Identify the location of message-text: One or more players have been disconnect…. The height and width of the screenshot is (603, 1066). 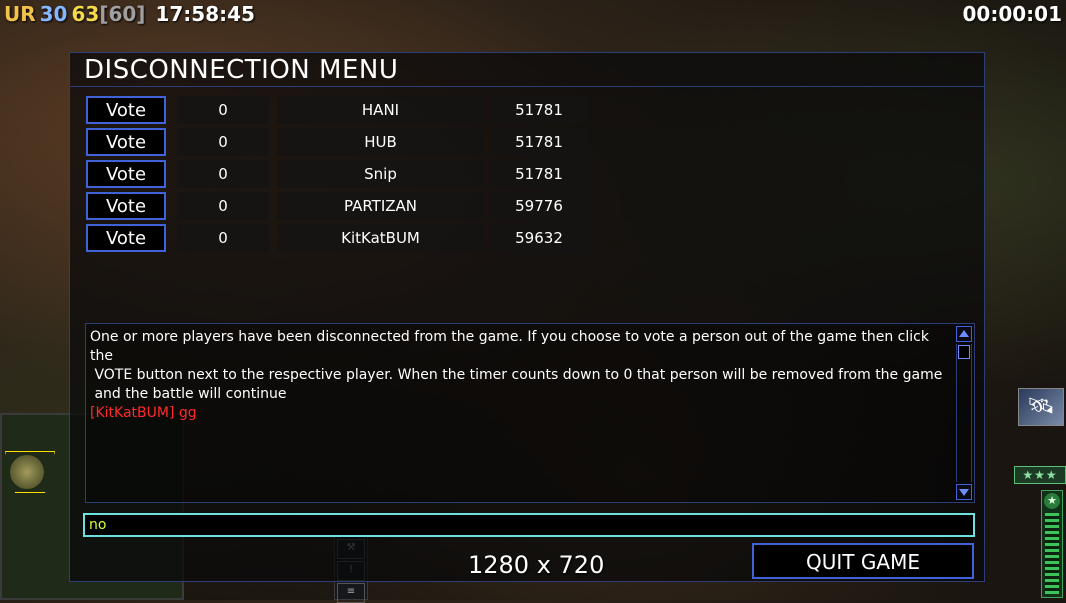
(518, 375).